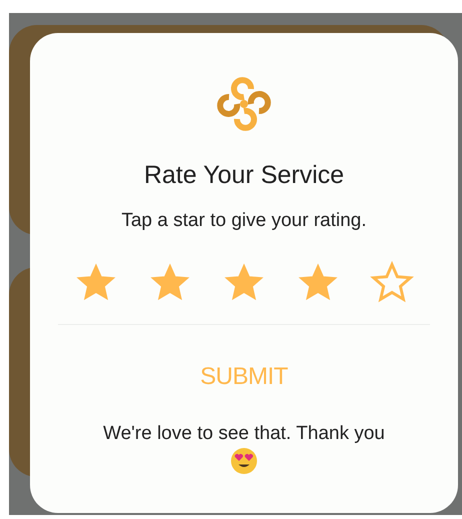 Image resolution: width=462 pixels, height=519 pixels. What do you see at coordinates (244, 377) in the screenshot?
I see `submit-button: SUBMIT` at bounding box center [244, 377].